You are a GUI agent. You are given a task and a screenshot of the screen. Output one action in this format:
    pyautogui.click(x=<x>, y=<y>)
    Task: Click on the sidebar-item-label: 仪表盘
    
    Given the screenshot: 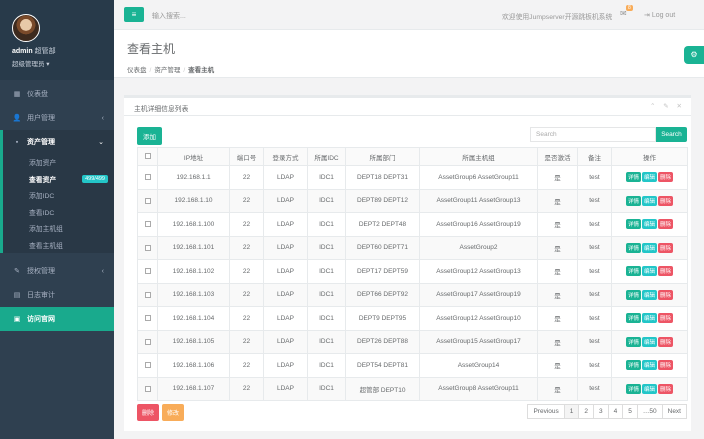 What is the action you would take?
    pyautogui.click(x=37, y=94)
    